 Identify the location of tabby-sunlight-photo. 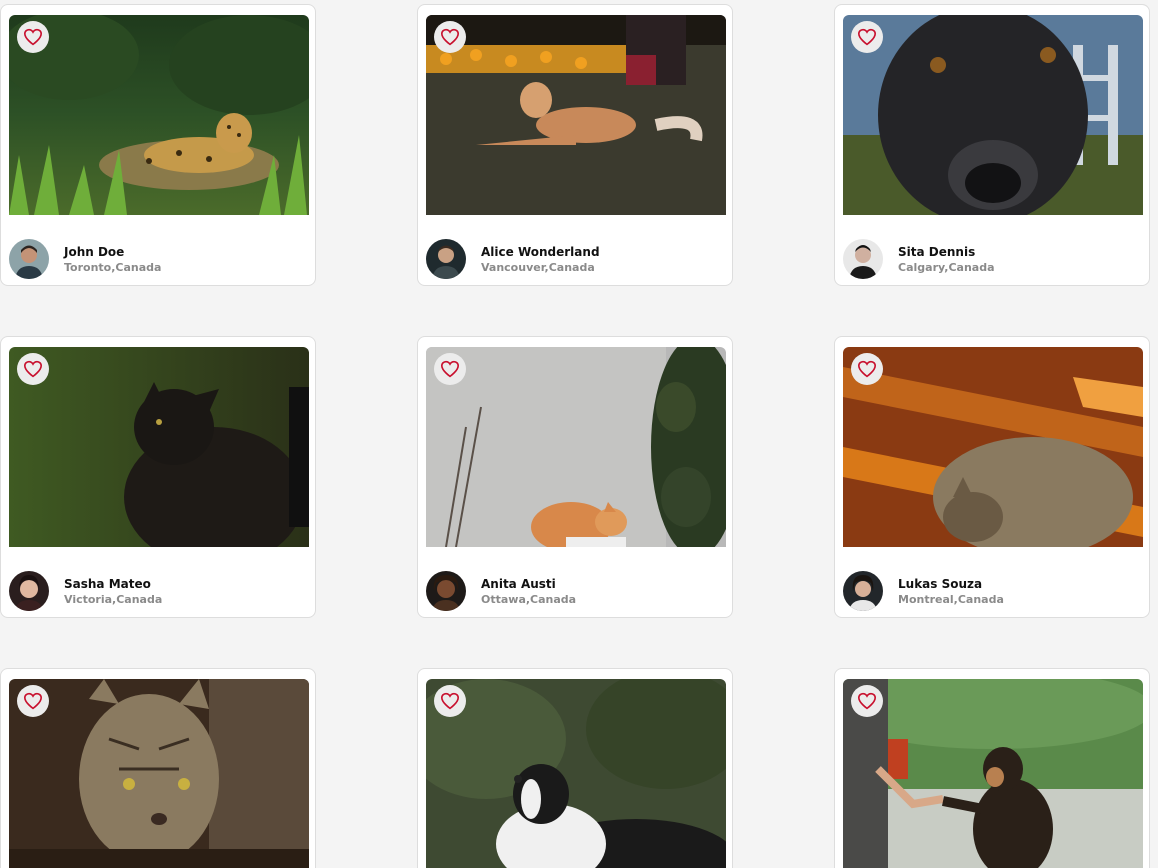
(993, 447).